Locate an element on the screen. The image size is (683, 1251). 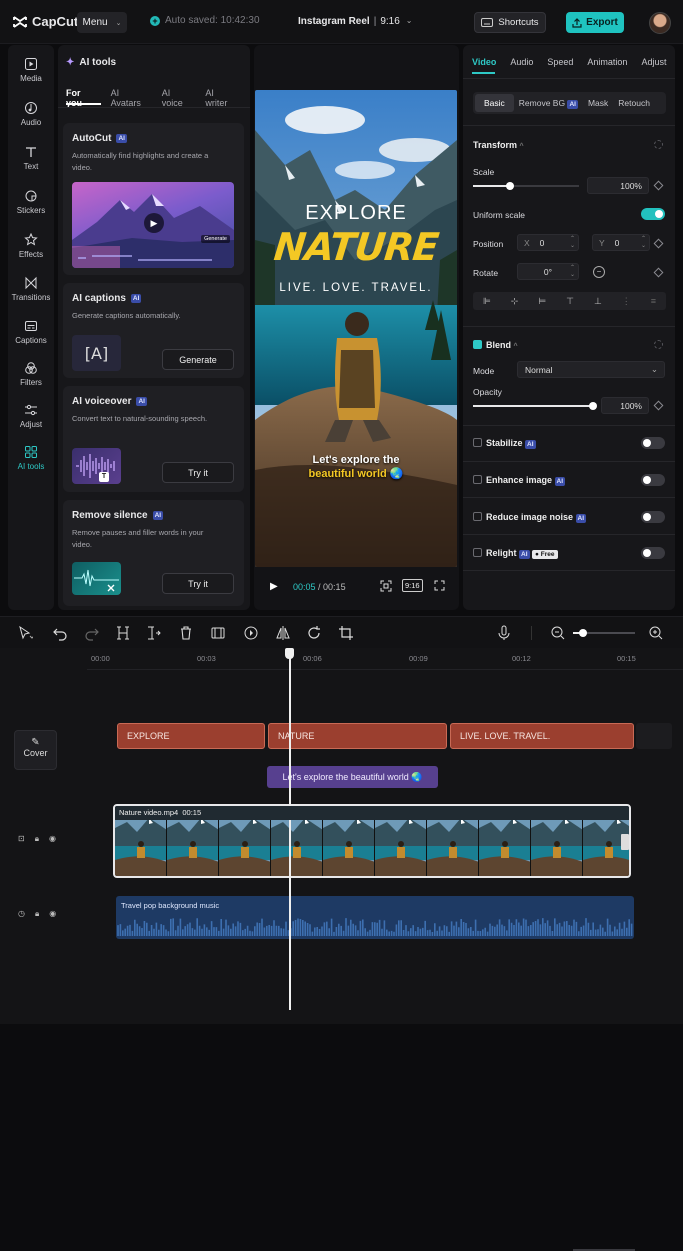
tab-adjust: Adjust is located at coordinates (653, 62).